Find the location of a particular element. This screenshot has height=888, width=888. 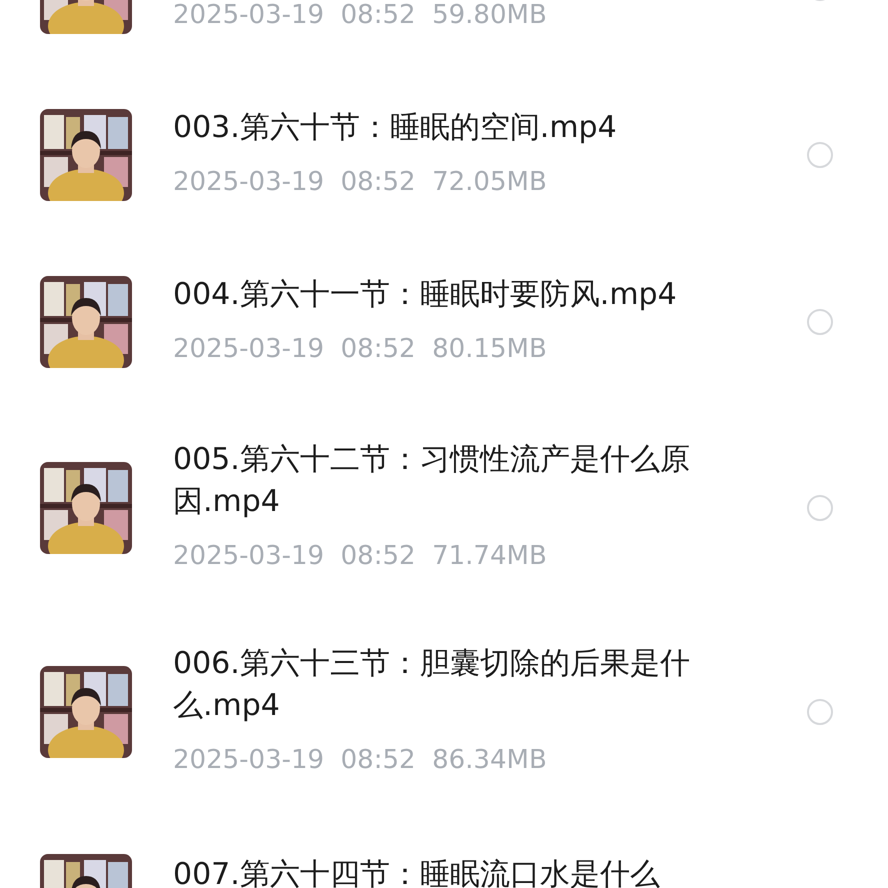

file-name: 006.第六十三节：胆囊切除的后果是什么.mp4 is located at coordinates (432, 684).